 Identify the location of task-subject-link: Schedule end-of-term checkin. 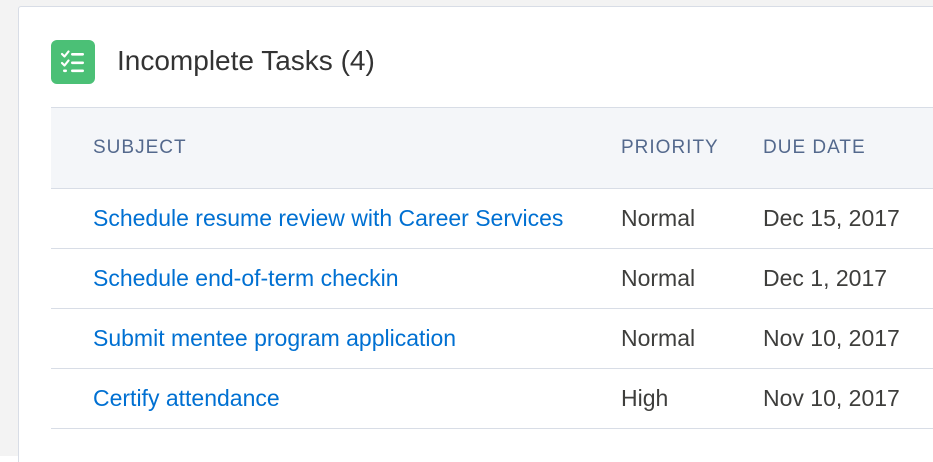
(246, 278).